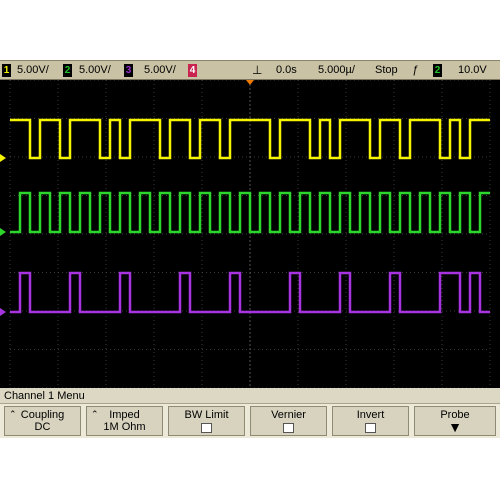 The image size is (500, 500). I want to click on coupling-softkey: ⌃ Coupling DC, so click(42, 421).